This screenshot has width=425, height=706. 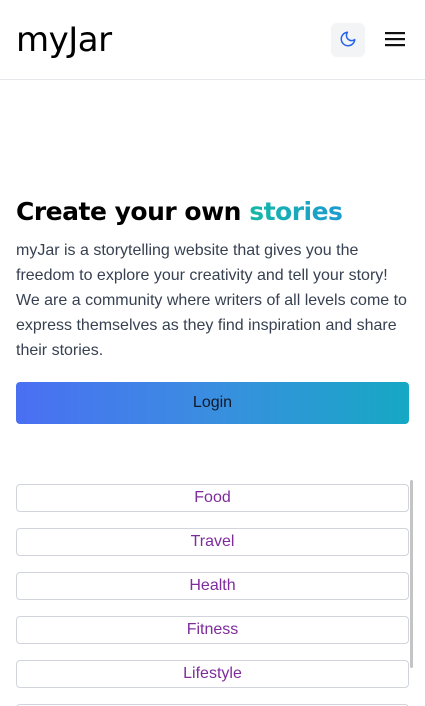 I want to click on login-button: Login, so click(x=212, y=403).